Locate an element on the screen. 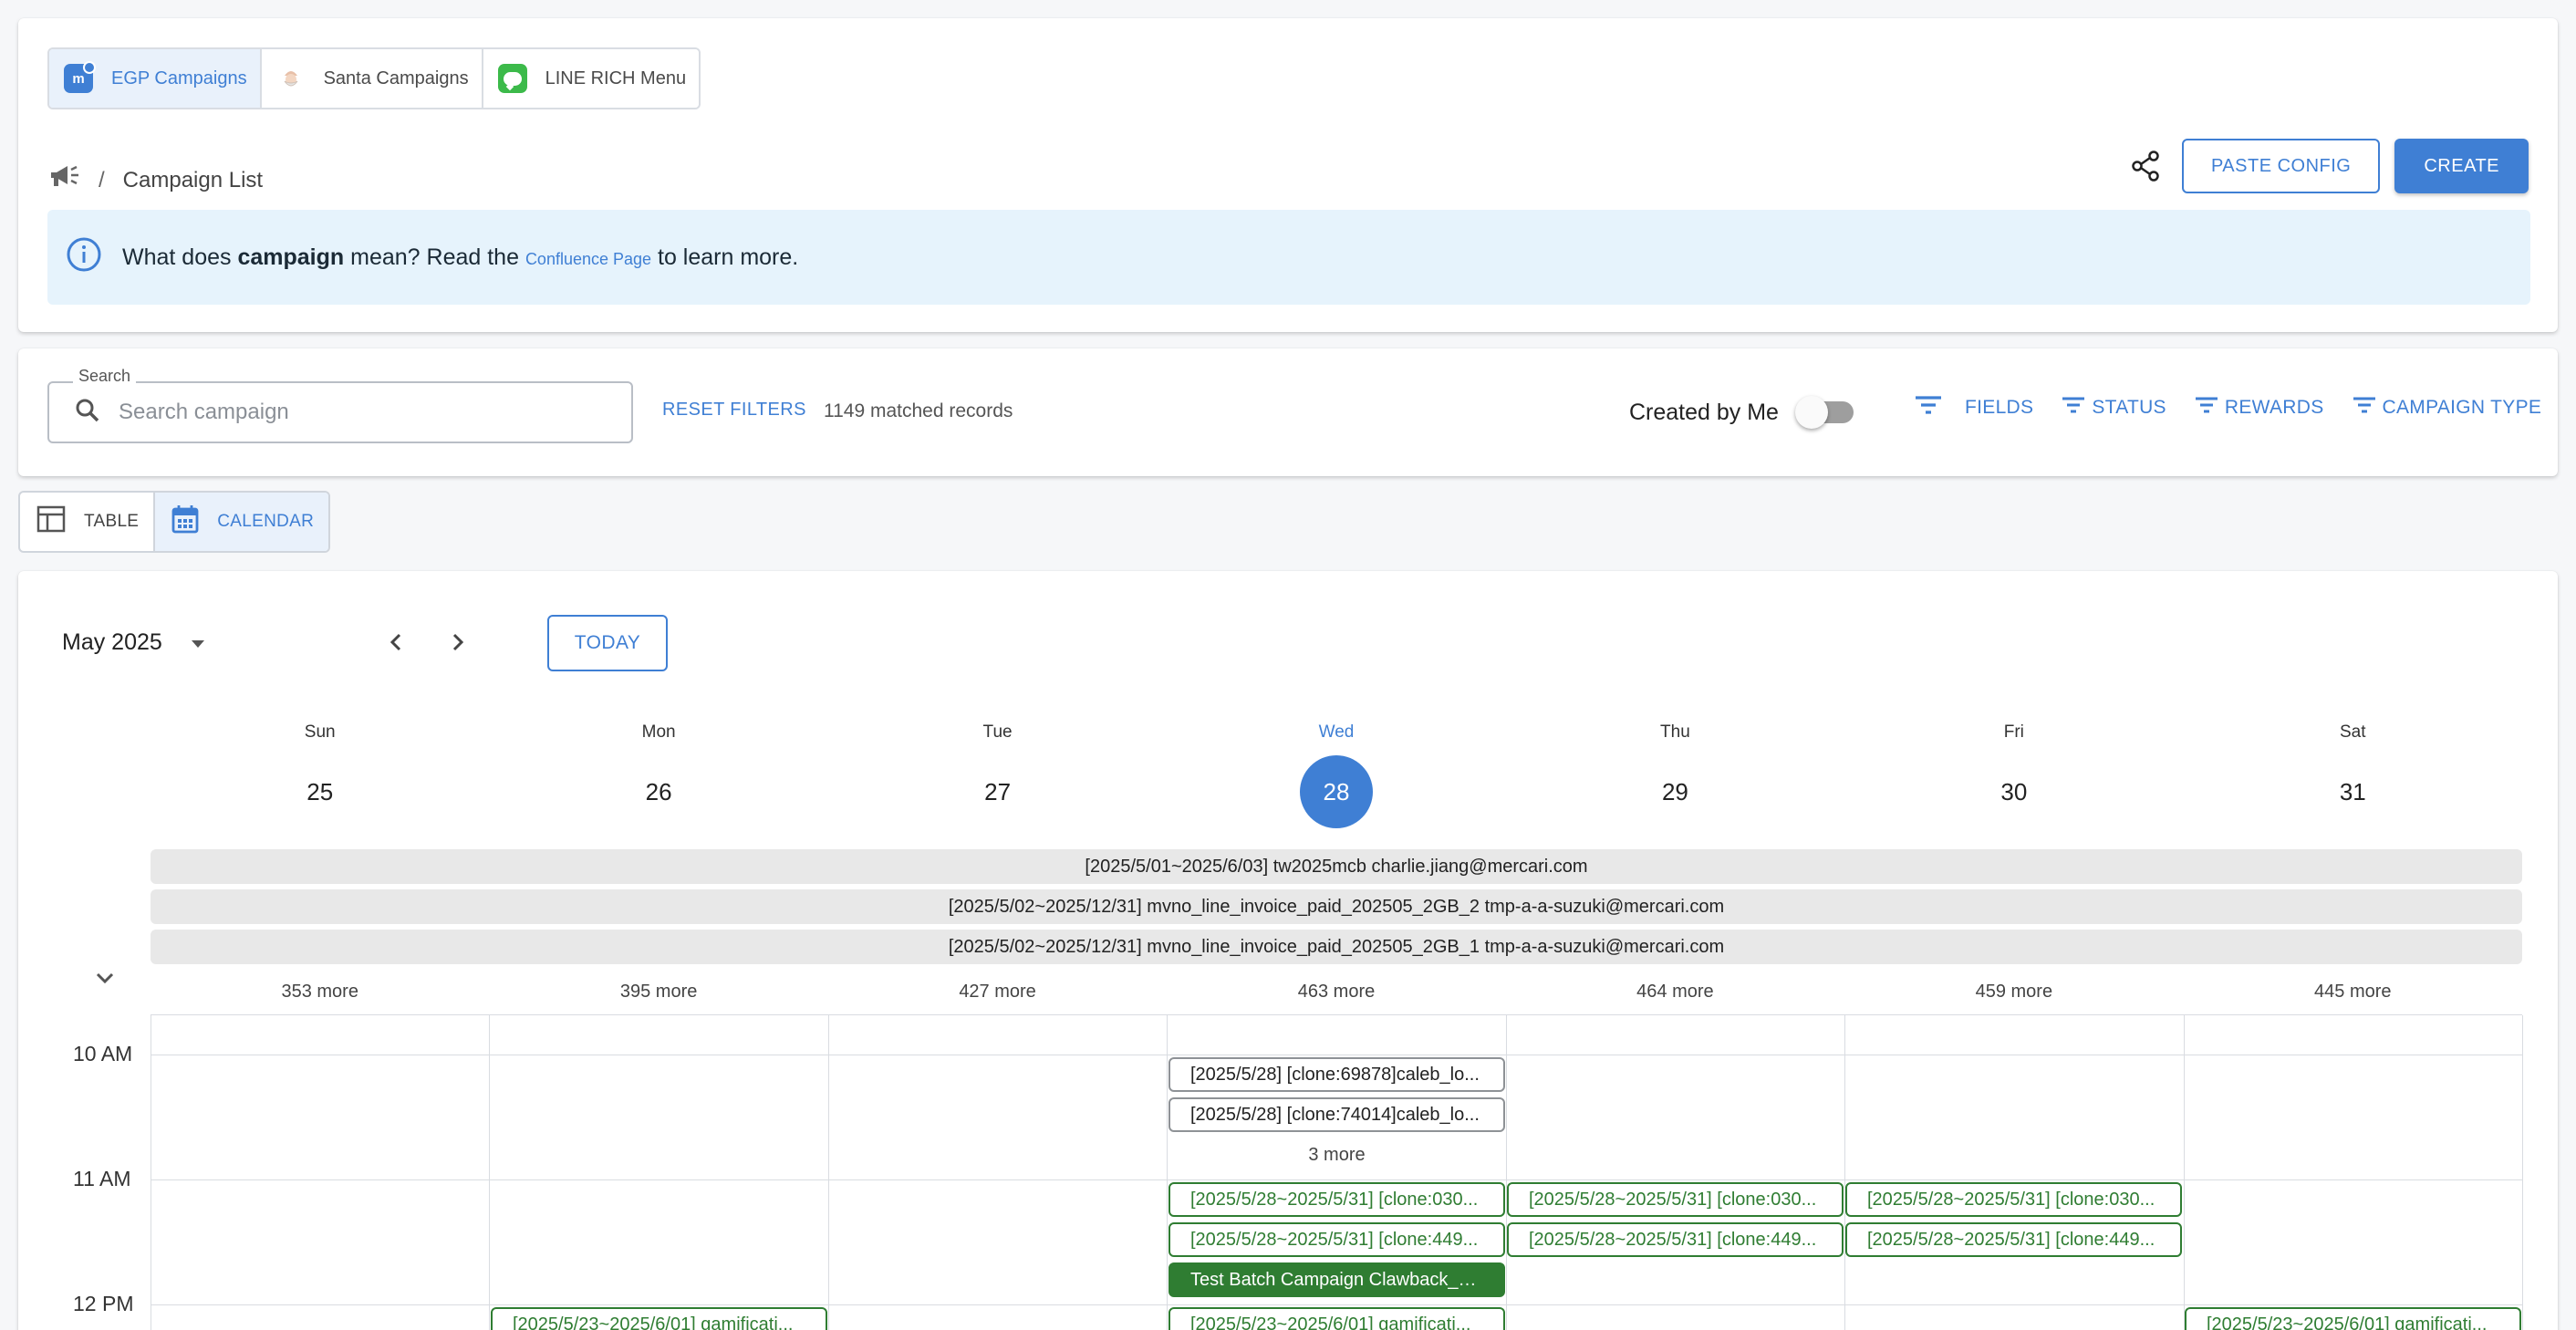 This screenshot has width=2576, height=1330. day-name: Tue is located at coordinates (998, 732).